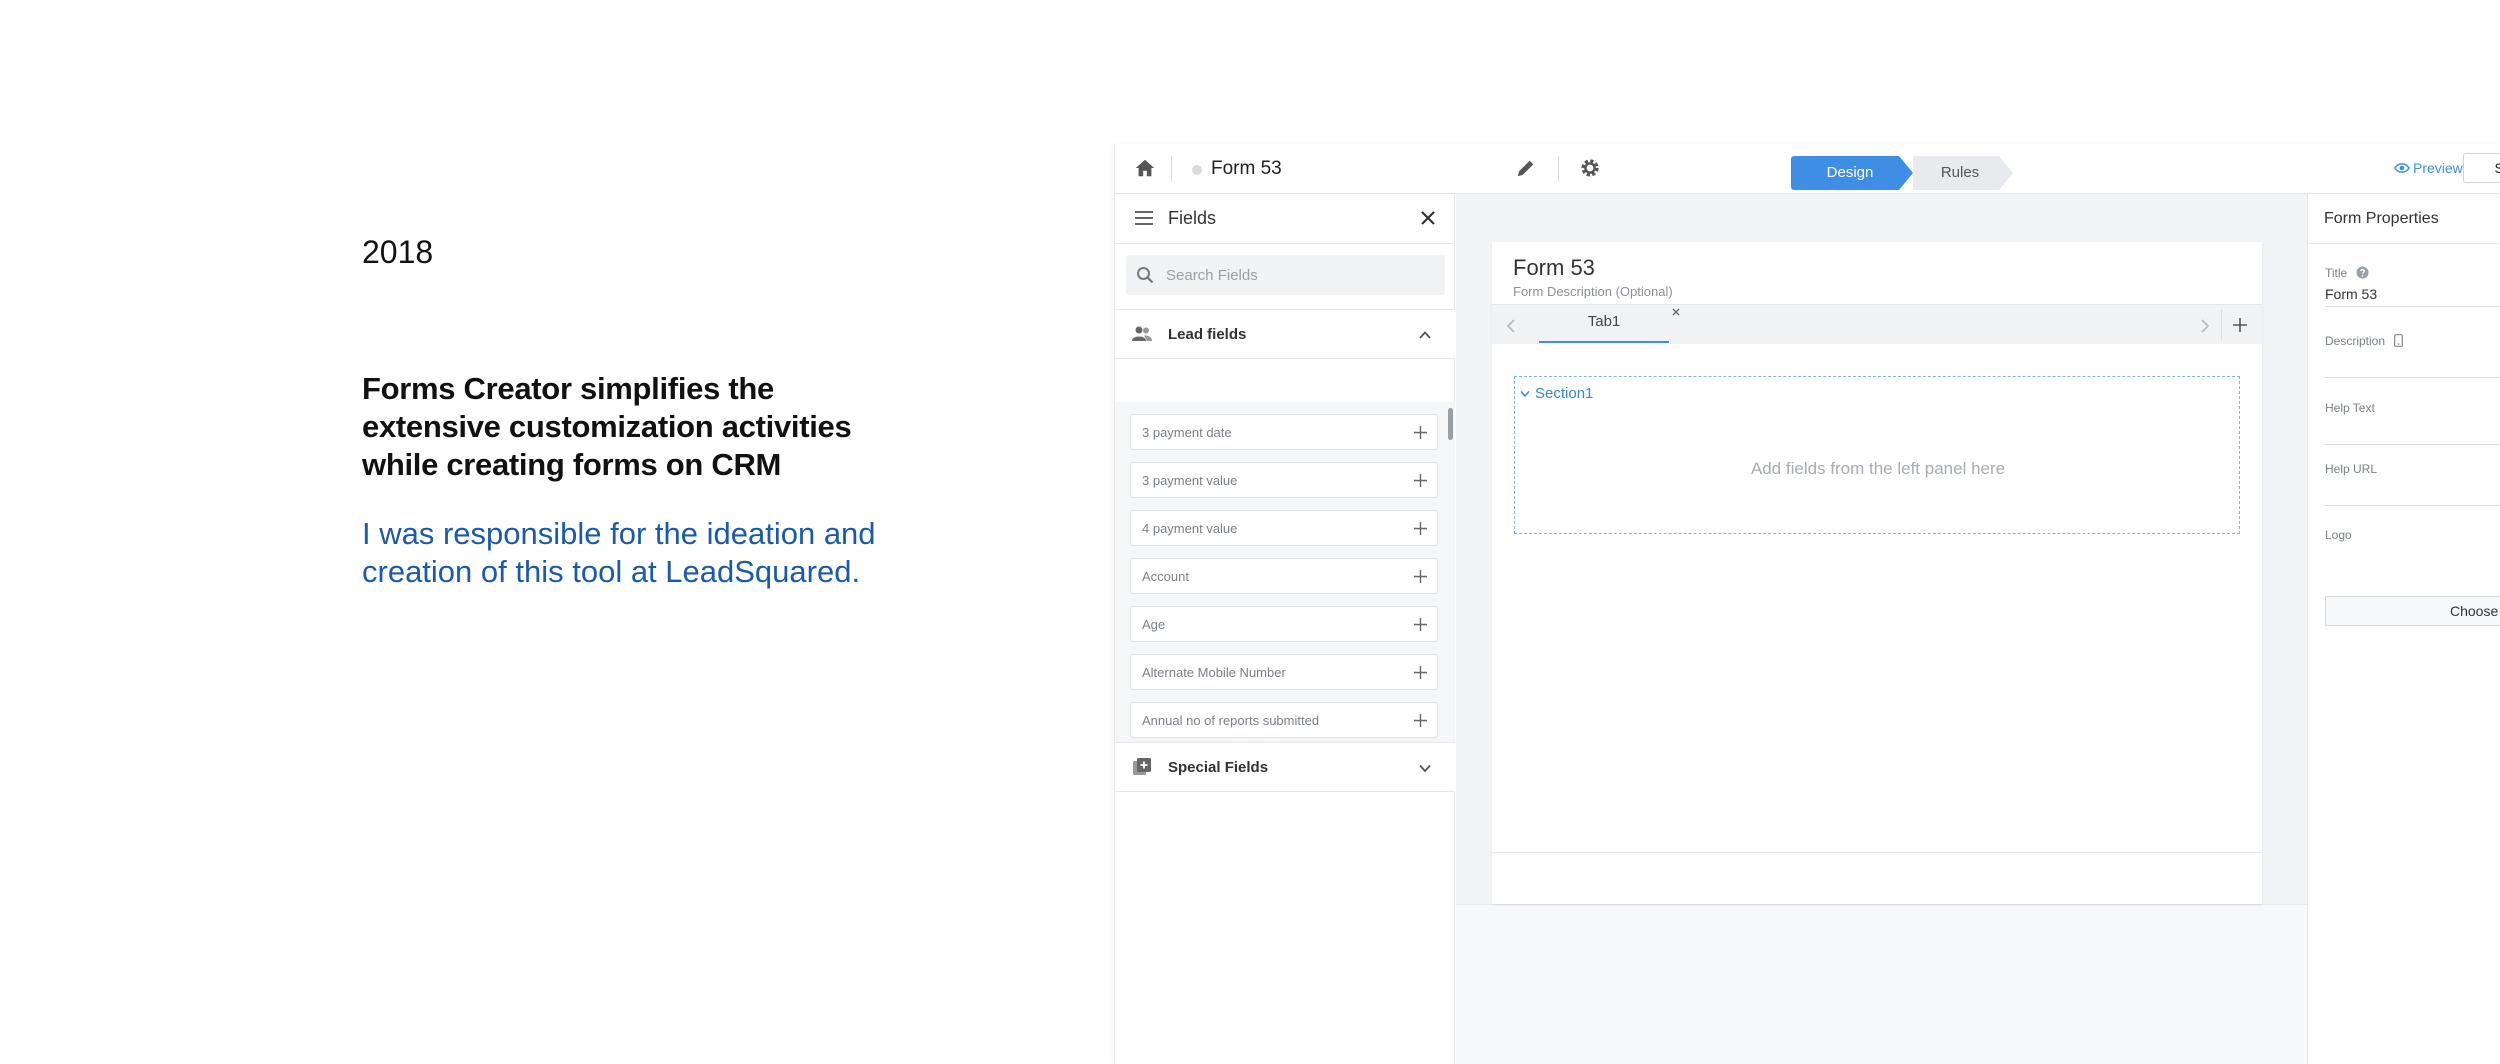  I want to click on help-icon, so click(2362, 272).